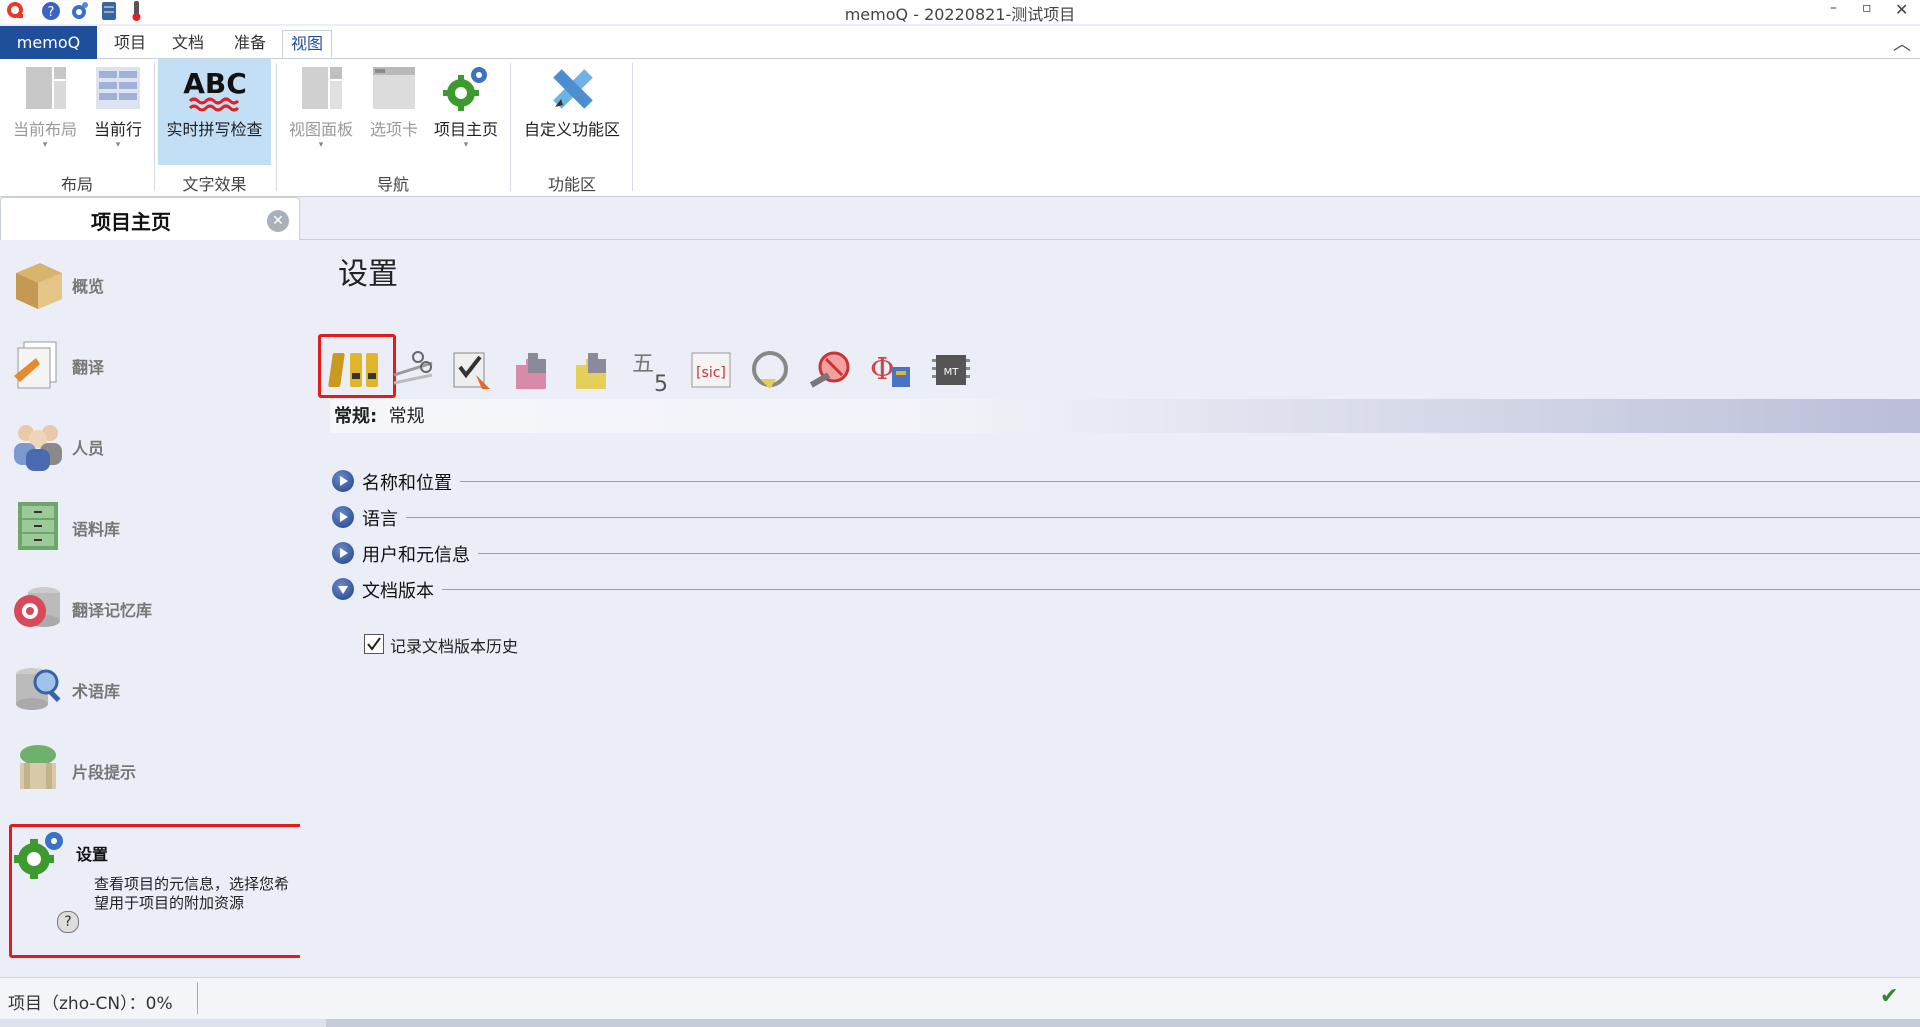 This screenshot has width=1920, height=1027. I want to click on checkbox-label: 记录文档版本历史, so click(454, 646).